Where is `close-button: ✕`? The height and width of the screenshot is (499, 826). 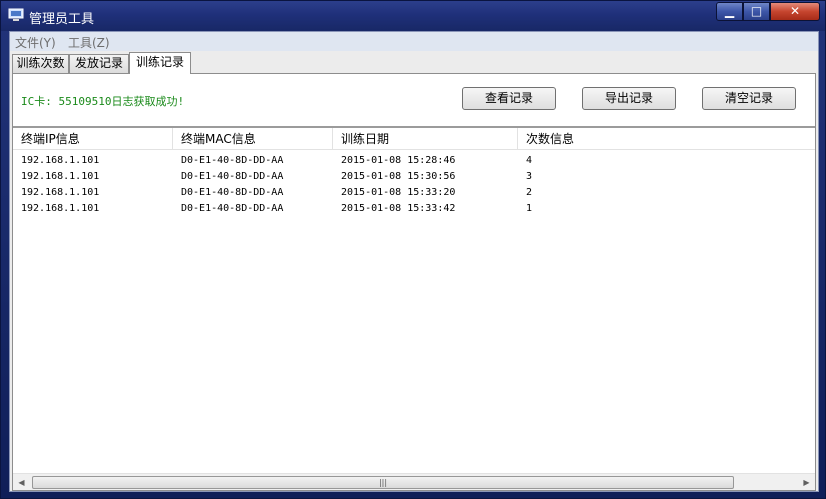
close-button: ✕ is located at coordinates (795, 11).